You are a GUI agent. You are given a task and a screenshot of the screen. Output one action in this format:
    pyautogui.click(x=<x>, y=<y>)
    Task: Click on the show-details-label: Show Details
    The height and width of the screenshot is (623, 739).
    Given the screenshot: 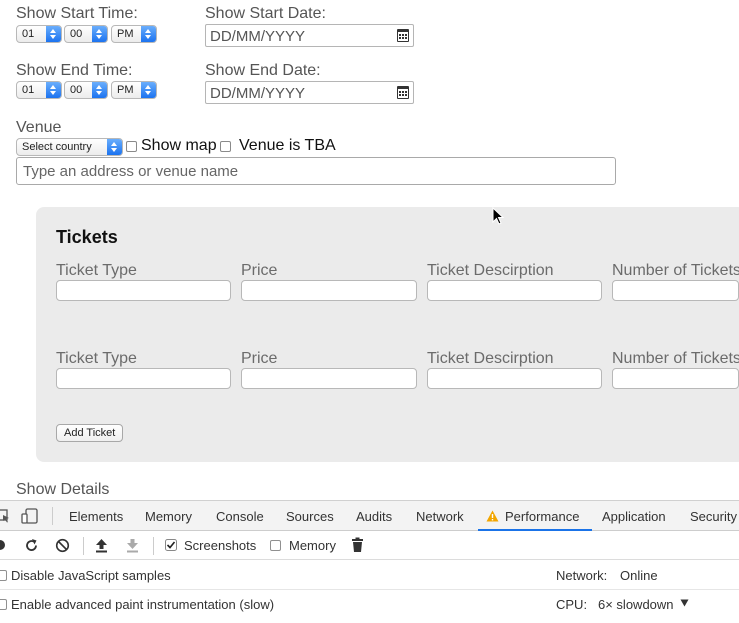 What is the action you would take?
    pyautogui.click(x=63, y=489)
    